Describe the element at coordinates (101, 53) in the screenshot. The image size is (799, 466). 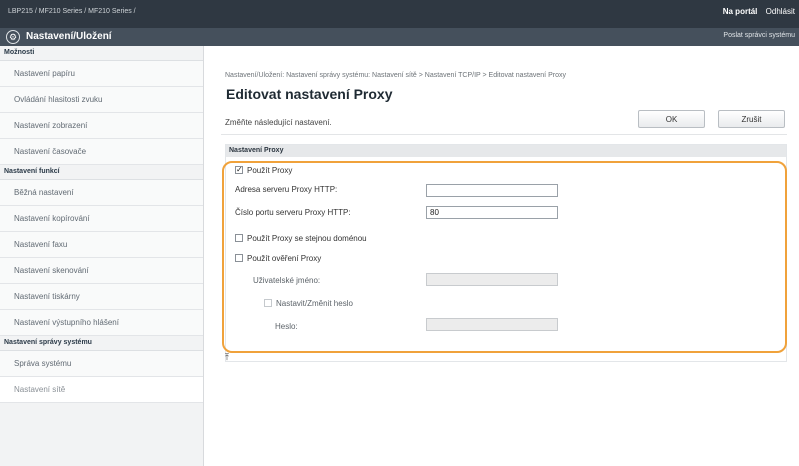
I see `sidebar-section-options: Možnosti` at that location.